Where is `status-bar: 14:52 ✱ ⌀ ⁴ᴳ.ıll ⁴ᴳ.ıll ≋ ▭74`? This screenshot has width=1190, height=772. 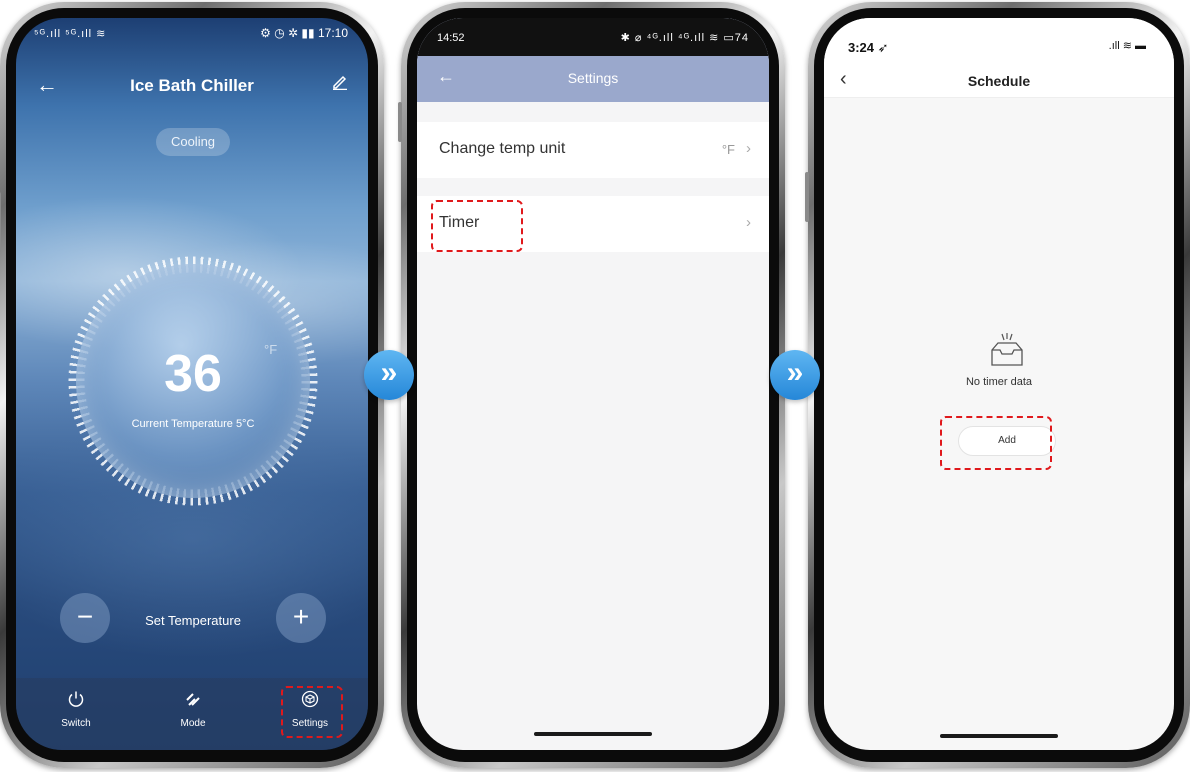
status-bar: 14:52 ✱ ⌀ ⁴ᴳ.ıll ⁴ᴳ.ıll ≋ ▭74 is located at coordinates (593, 37).